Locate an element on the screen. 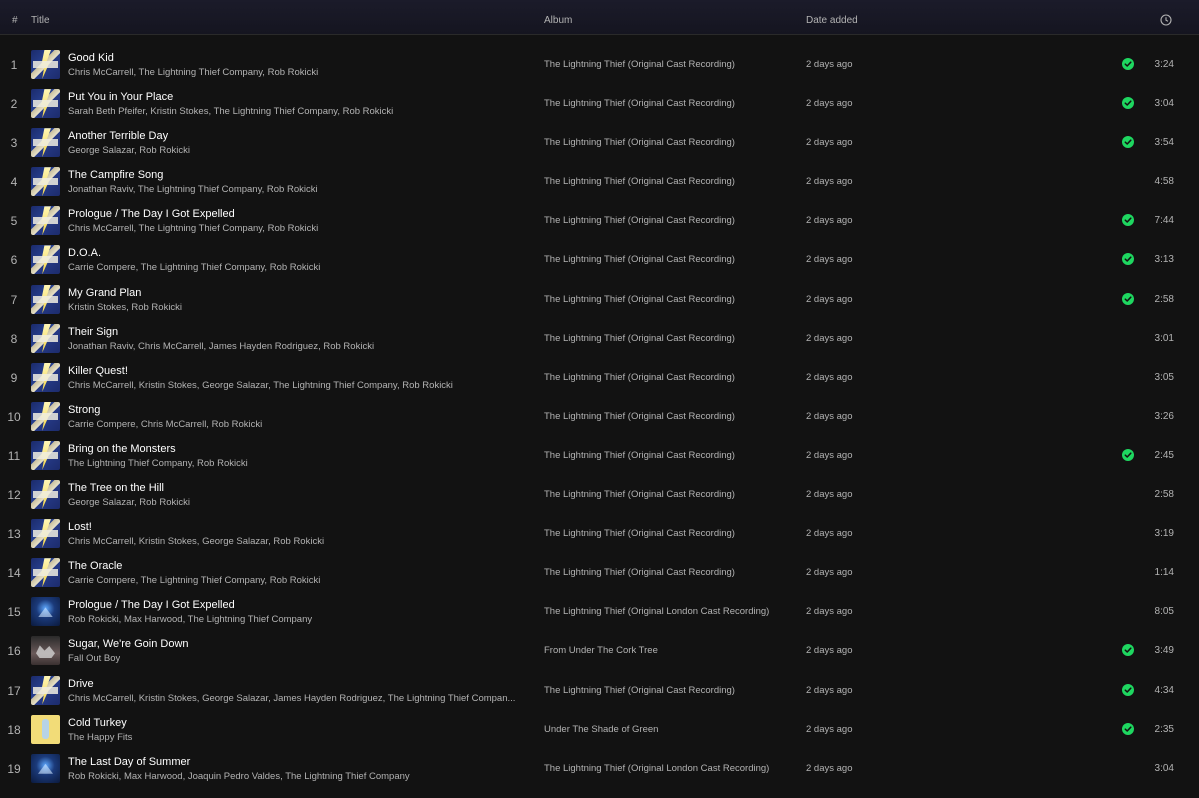 The height and width of the screenshot is (798, 1199). track-title: The Campfire Song is located at coordinates (115, 175).